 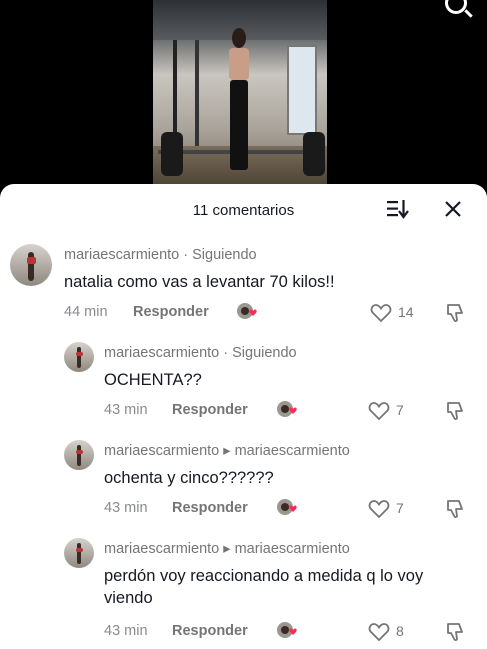 I want to click on like-button: 14, so click(x=395, y=313).